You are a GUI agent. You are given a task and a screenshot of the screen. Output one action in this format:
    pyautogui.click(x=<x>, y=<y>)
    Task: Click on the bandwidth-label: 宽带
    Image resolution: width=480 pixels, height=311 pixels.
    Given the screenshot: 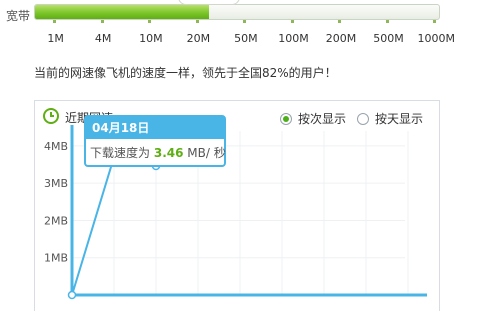 What is the action you would take?
    pyautogui.click(x=18, y=16)
    